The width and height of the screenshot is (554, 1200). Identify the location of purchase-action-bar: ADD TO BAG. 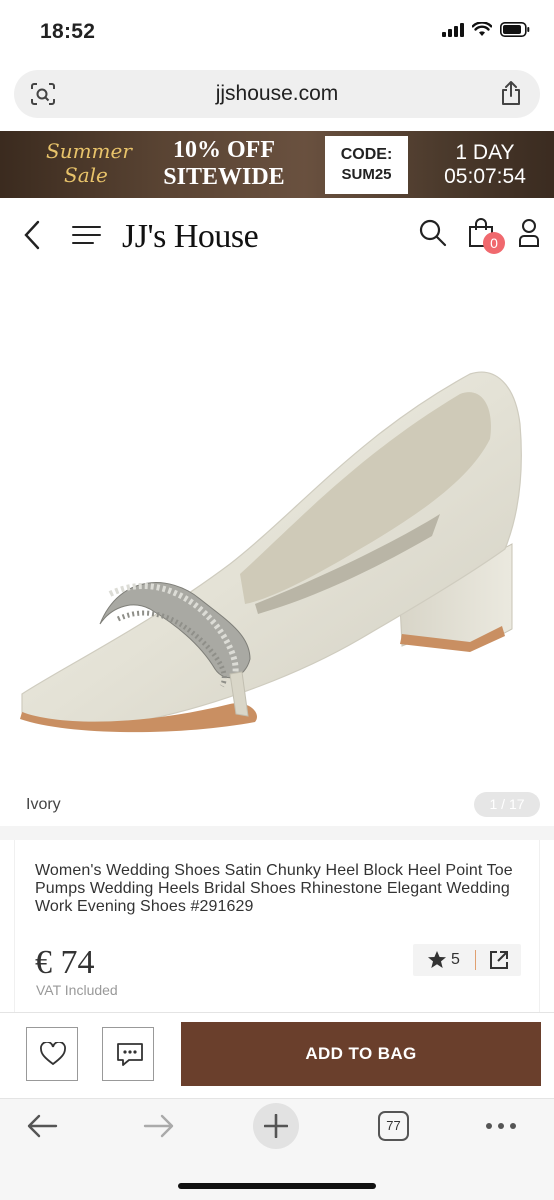
(277, 1055).